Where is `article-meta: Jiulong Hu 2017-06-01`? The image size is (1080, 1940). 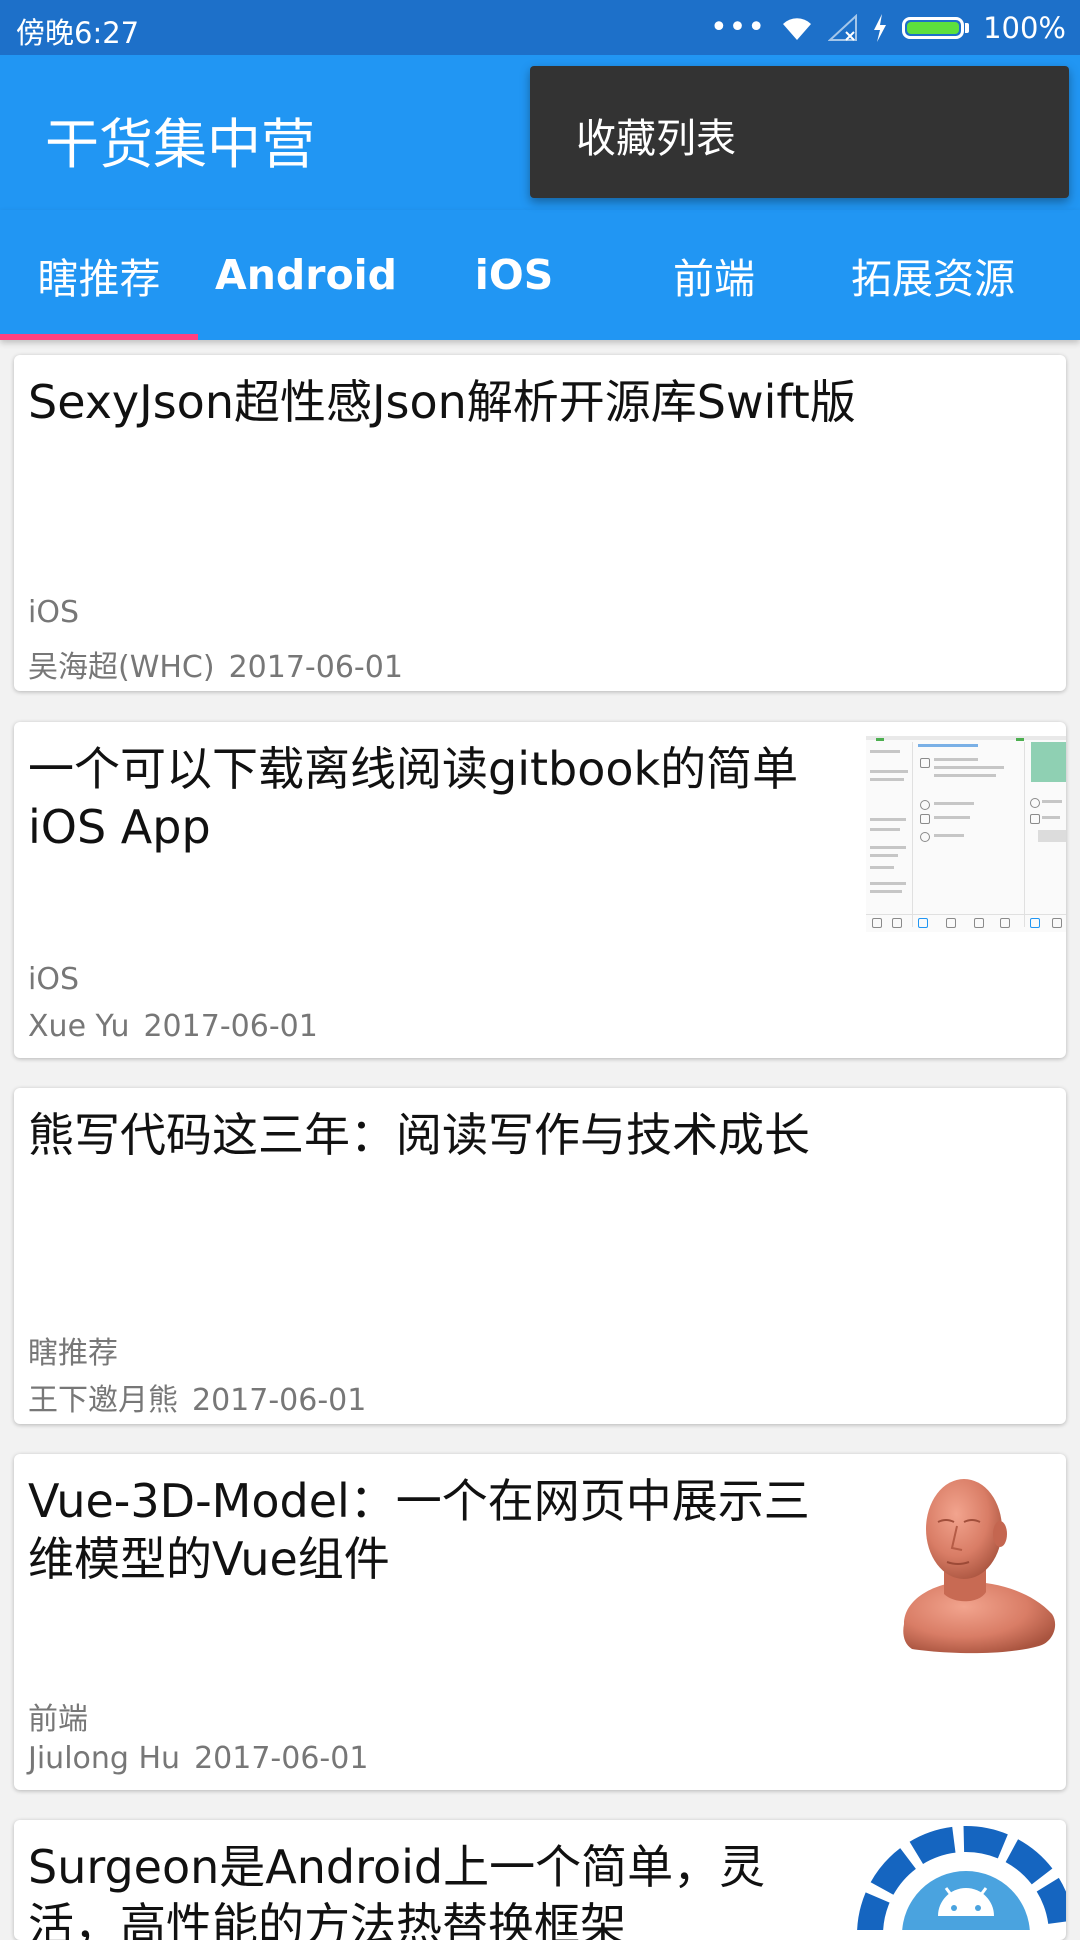
article-meta: Jiulong Hu 2017-06-01 is located at coordinates (198, 1758).